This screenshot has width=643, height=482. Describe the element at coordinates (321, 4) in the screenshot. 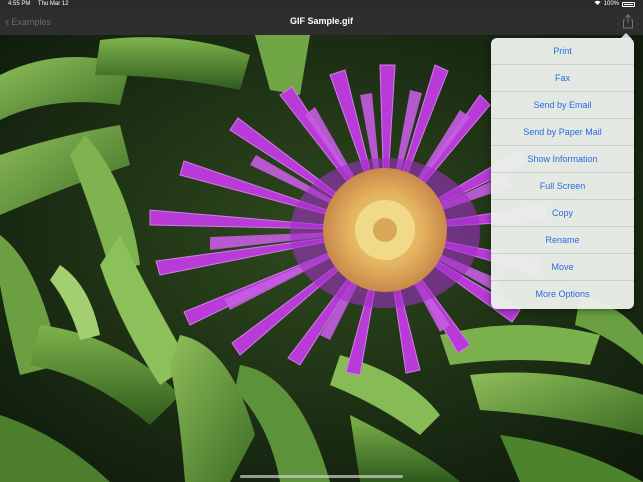

I see `status-bar: 4:55 PM Thu Mar 12 100%` at that location.